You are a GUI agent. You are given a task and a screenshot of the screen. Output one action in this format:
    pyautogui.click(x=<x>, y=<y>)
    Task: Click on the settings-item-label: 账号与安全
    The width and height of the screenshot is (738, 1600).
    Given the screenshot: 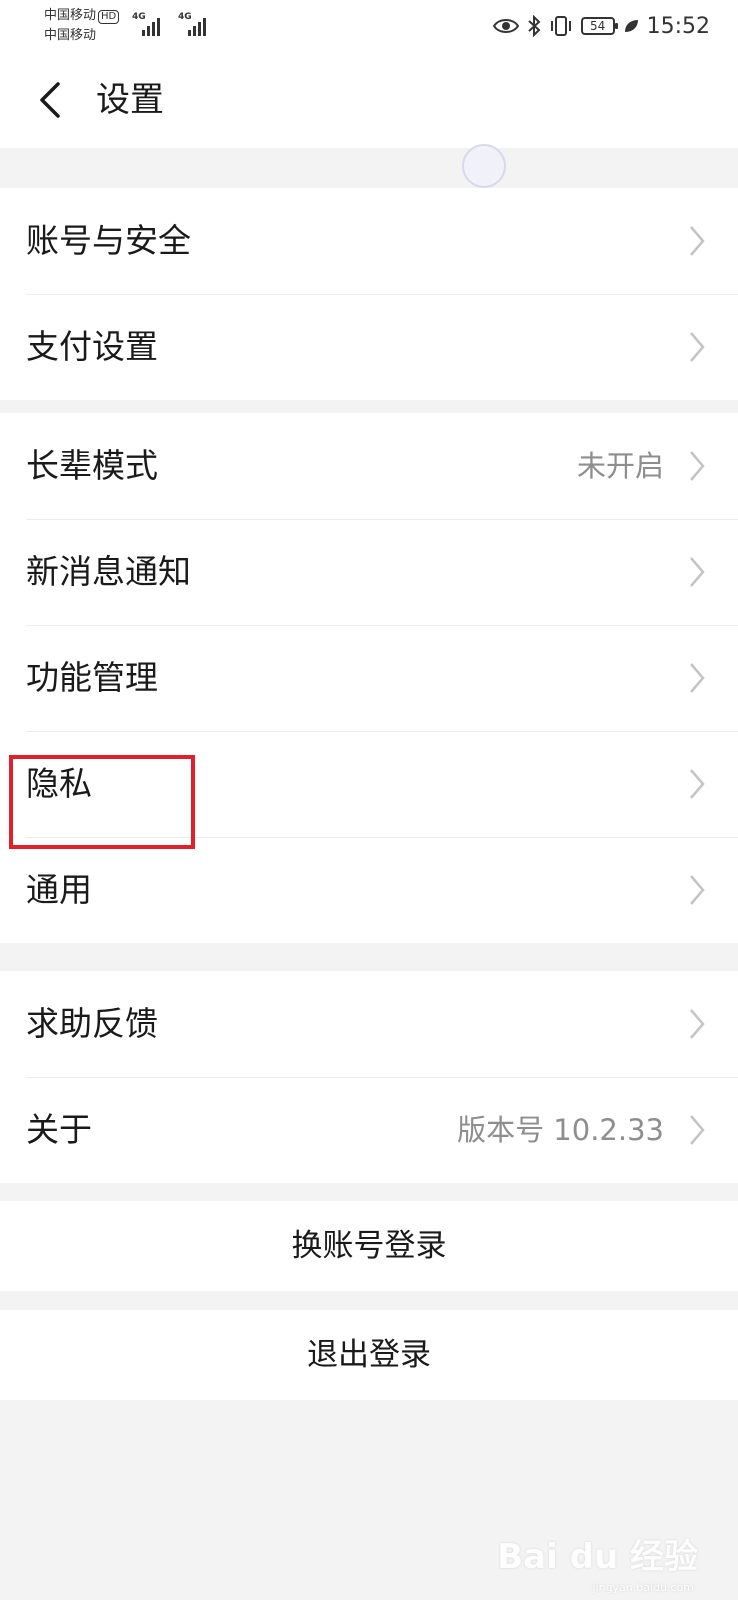 What is the action you would take?
    pyautogui.click(x=108, y=240)
    